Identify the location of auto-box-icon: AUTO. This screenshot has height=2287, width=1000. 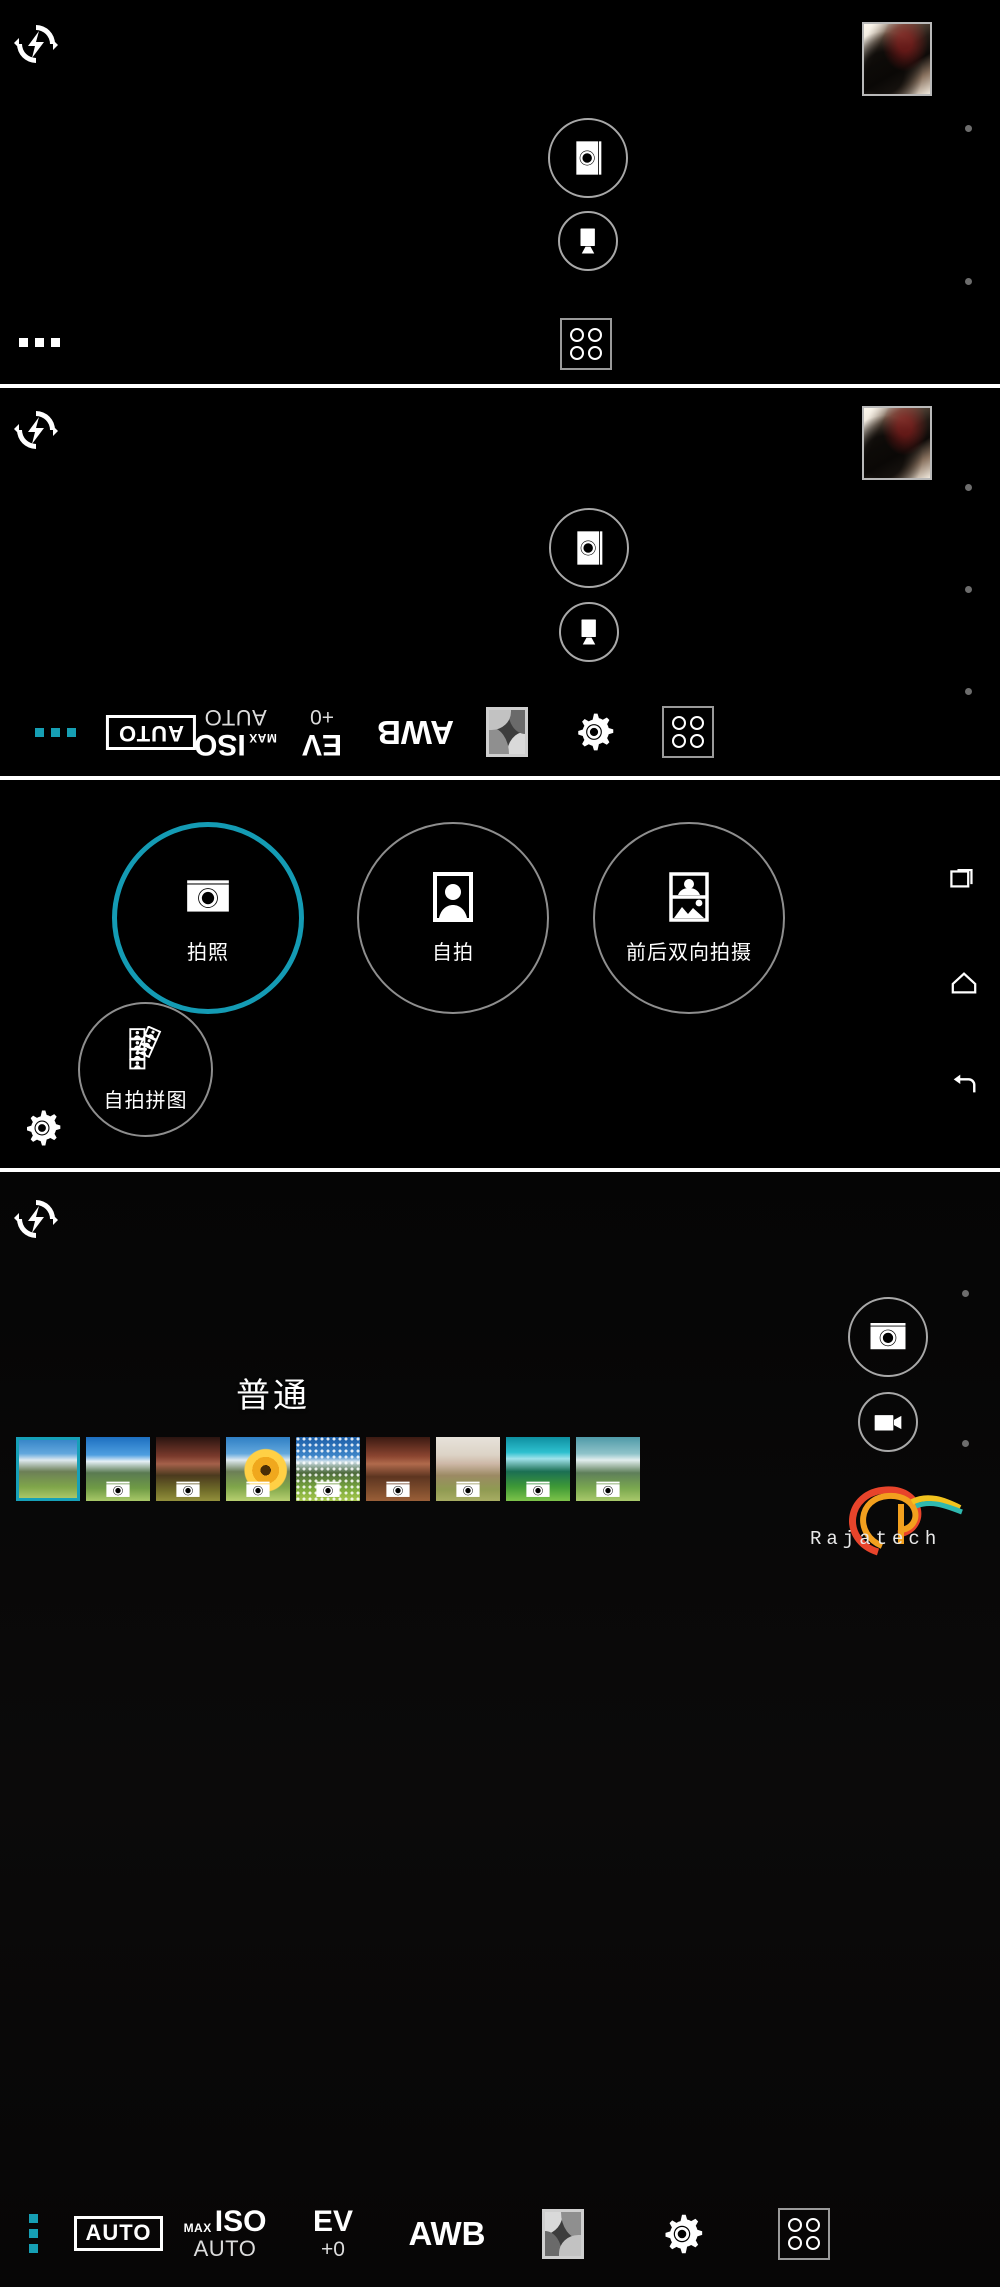
(151, 732).